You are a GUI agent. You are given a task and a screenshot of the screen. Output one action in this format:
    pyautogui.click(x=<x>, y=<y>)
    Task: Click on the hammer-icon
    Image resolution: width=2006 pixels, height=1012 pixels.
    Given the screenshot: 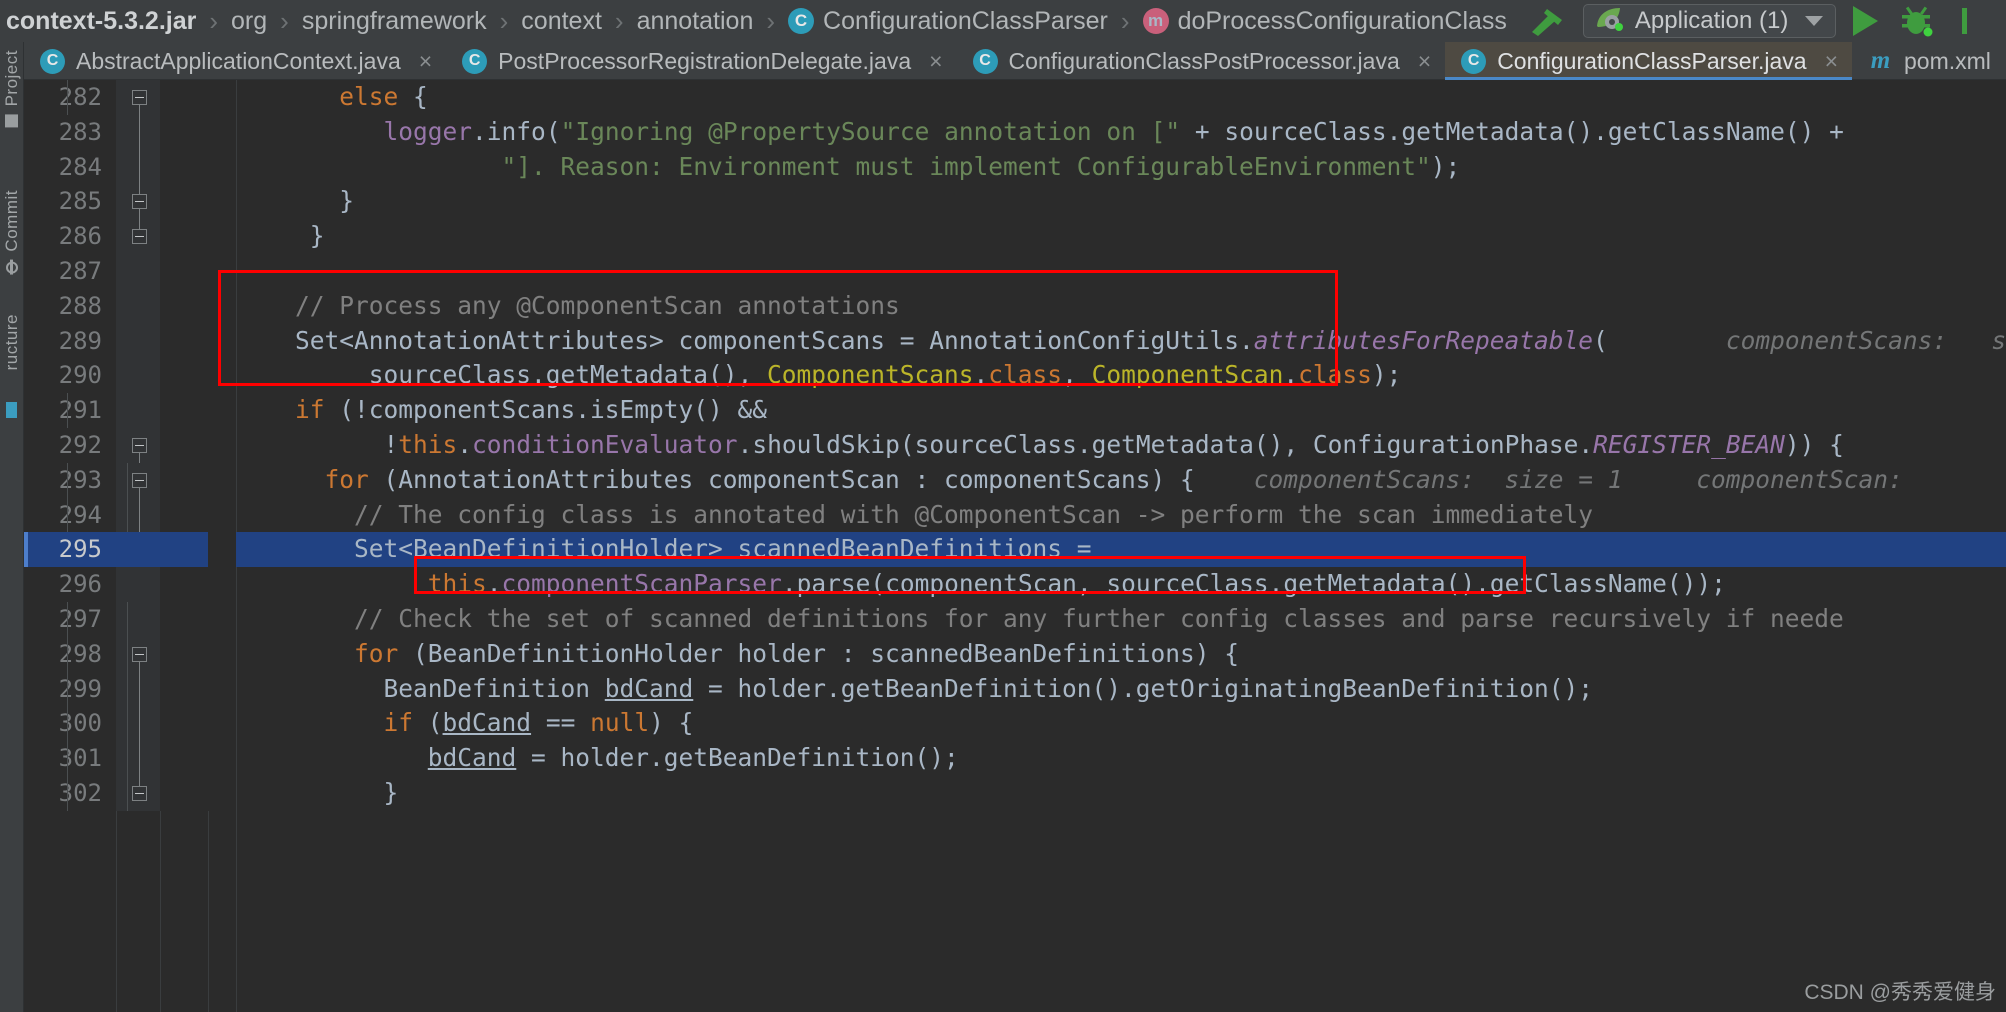 What is the action you would take?
    pyautogui.click(x=1548, y=21)
    